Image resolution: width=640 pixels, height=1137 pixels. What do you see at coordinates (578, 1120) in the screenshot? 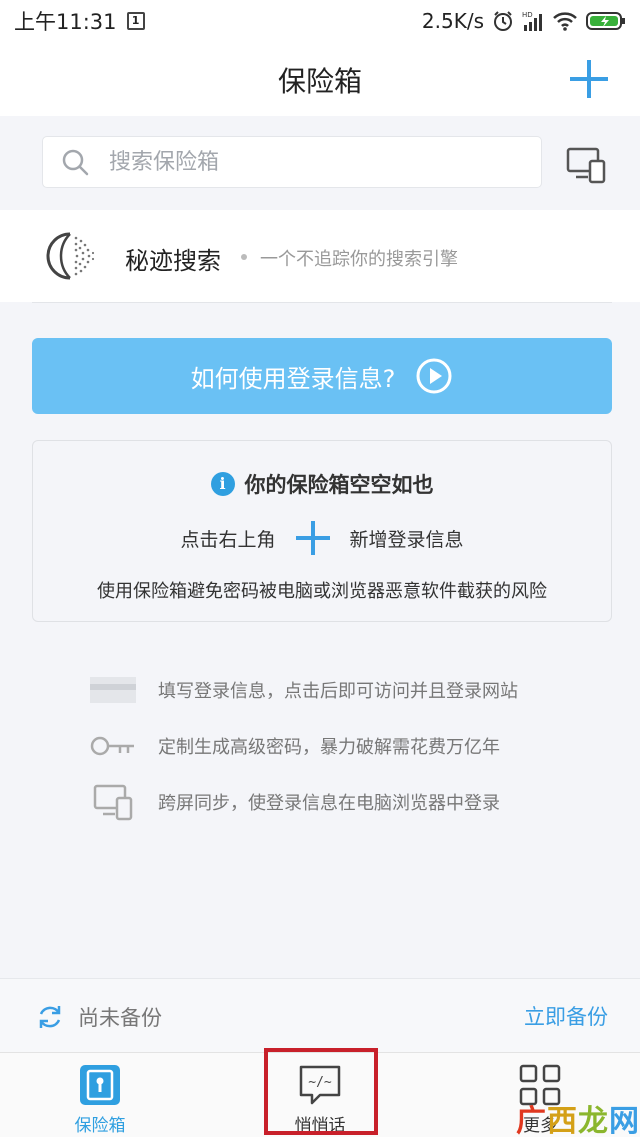
I see `watermark: 广西龙网` at bounding box center [578, 1120].